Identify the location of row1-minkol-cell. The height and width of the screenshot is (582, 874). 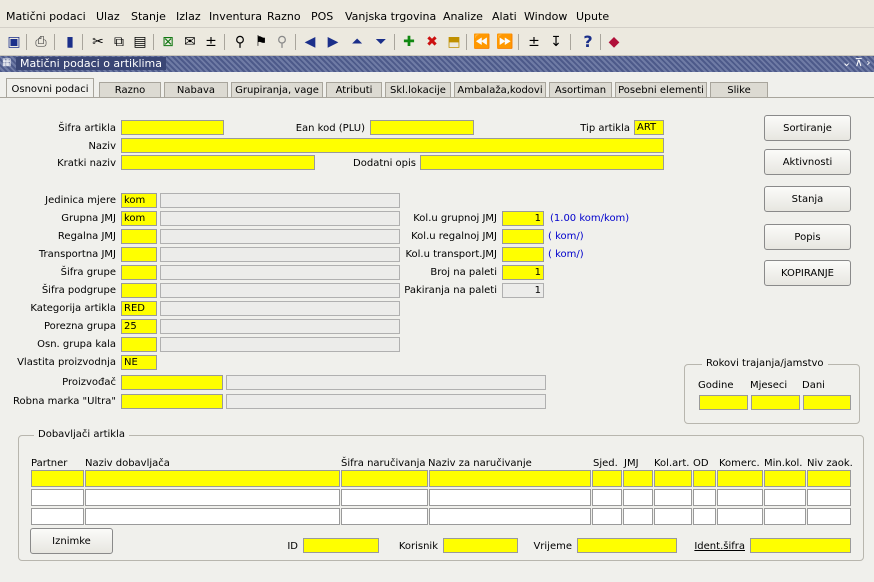
(785, 478).